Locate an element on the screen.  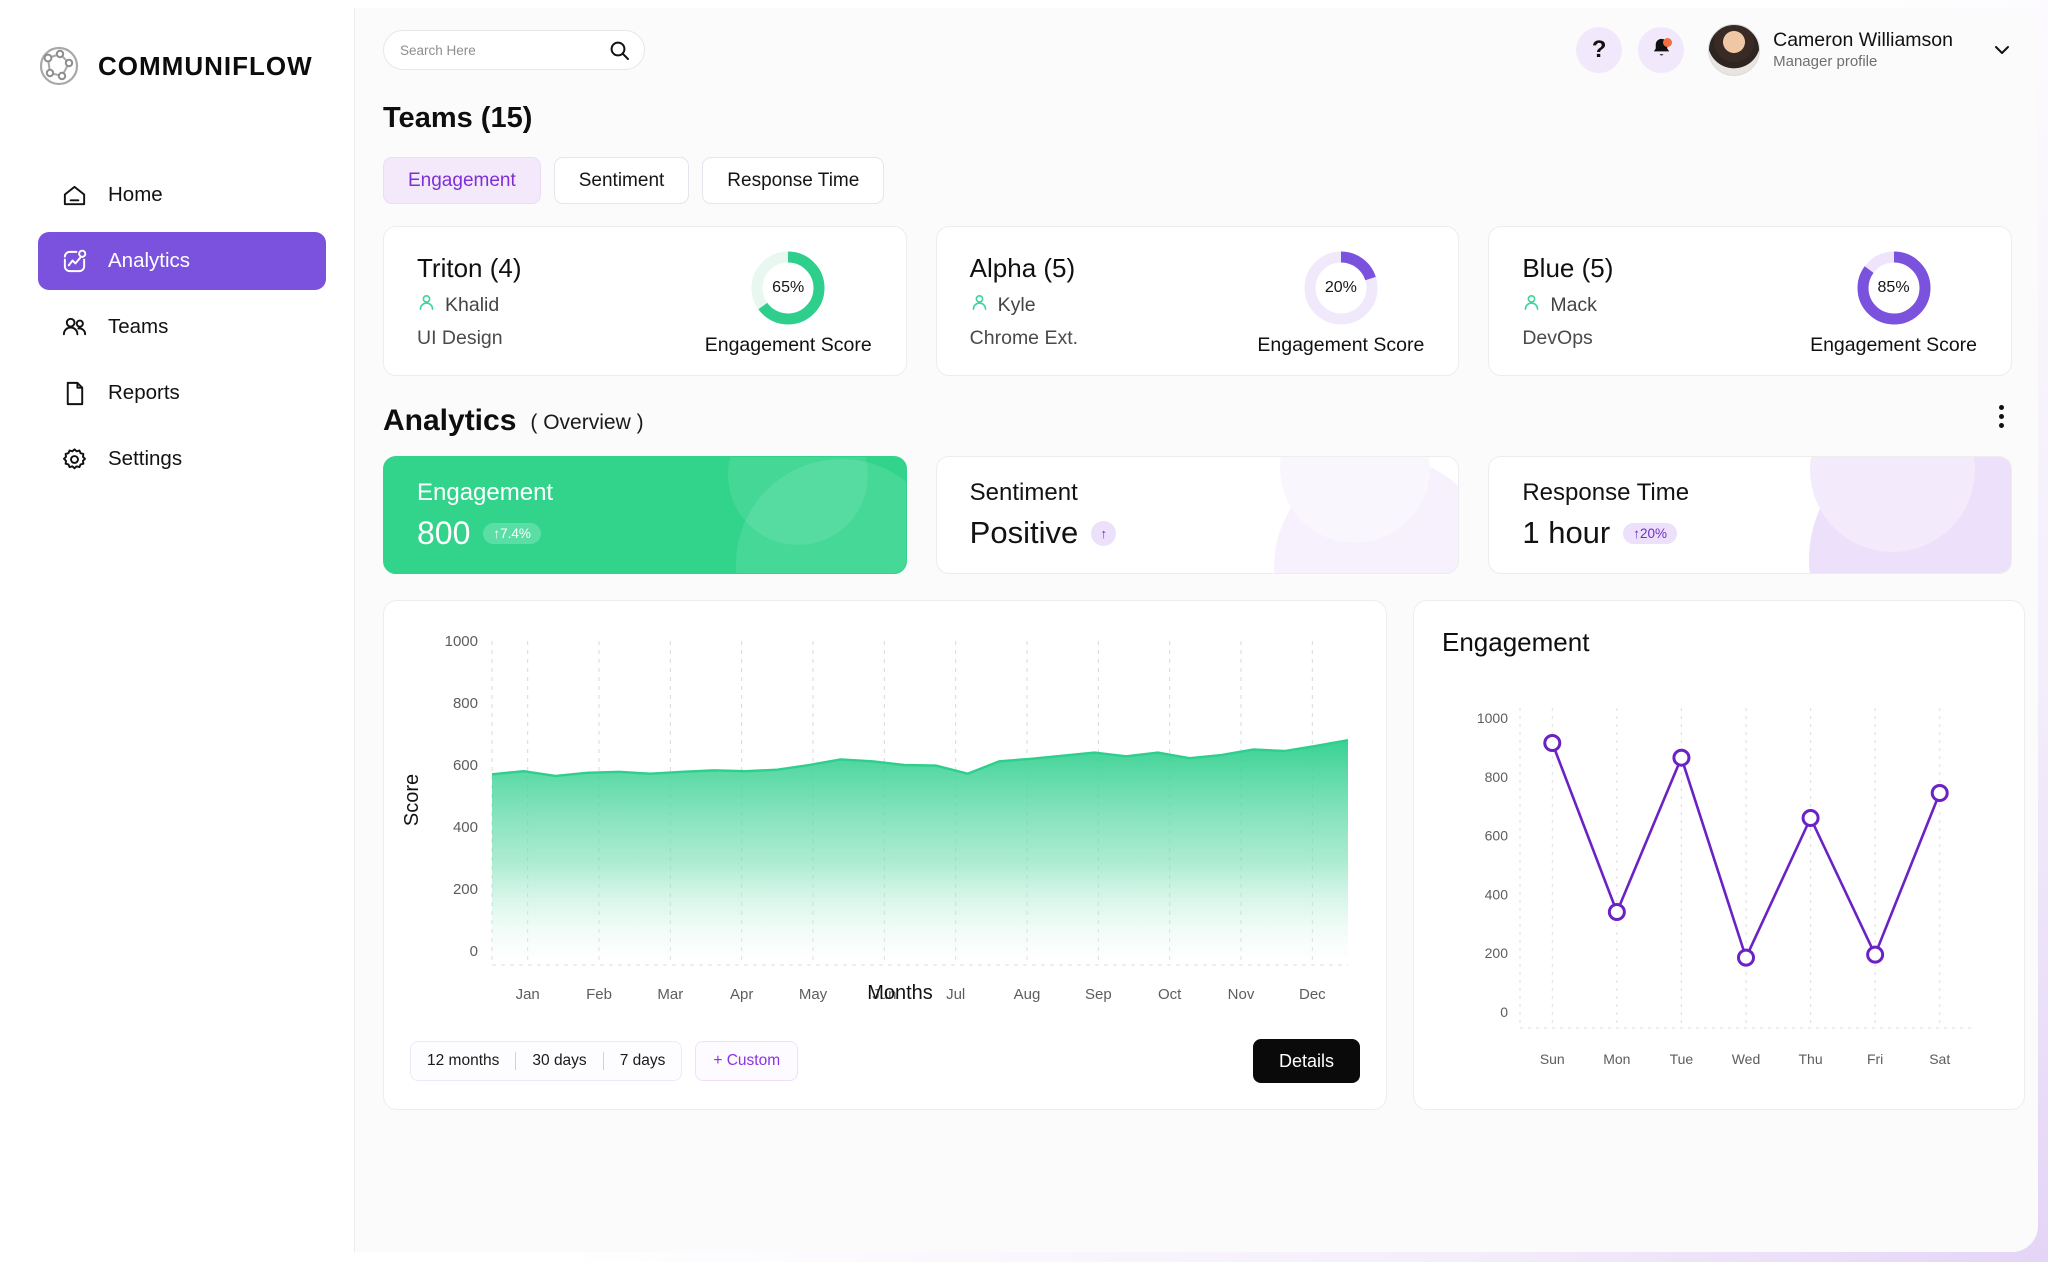
kpi-card-engagement: Engagement 800 ↑7.4% is located at coordinates (645, 515).